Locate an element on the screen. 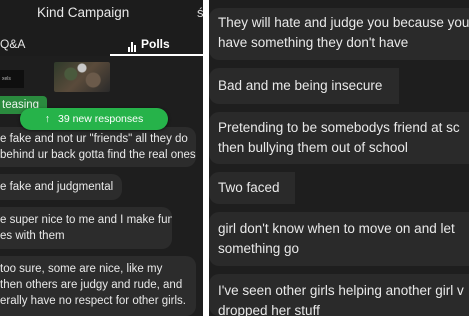 This screenshot has width=469, height=316. response-line: behind ur back gotta find the real ones is located at coordinates (98, 155).